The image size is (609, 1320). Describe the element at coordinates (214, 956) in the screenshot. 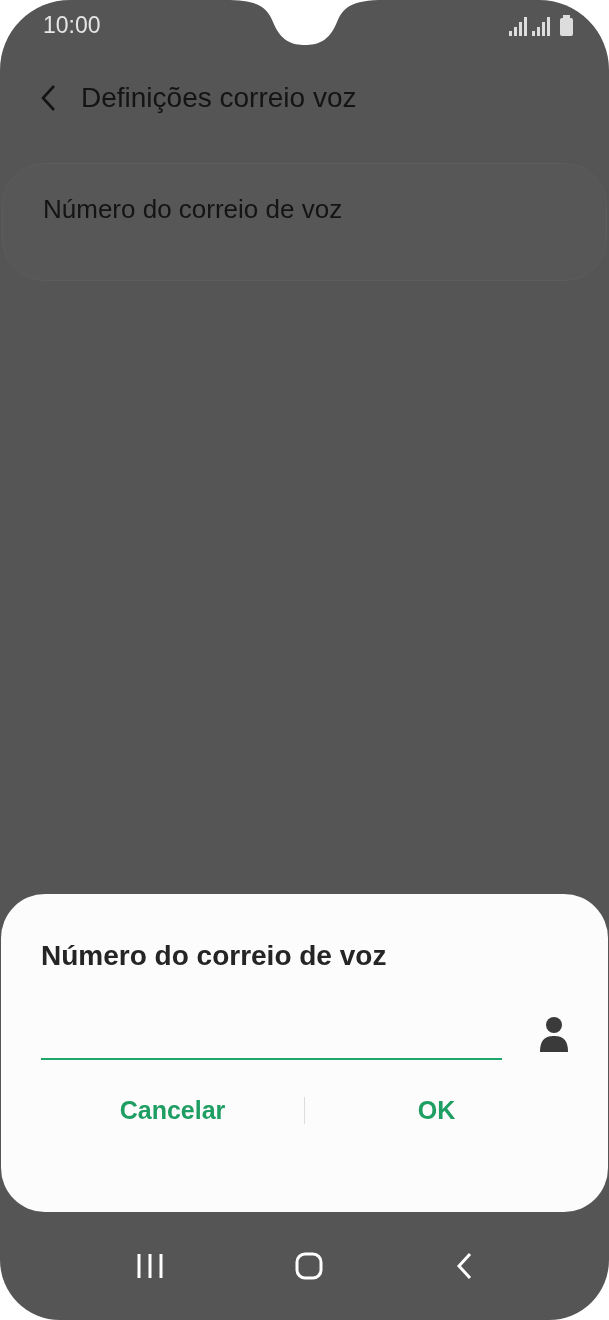

I see `dialog-title: Número do correio de voz` at that location.